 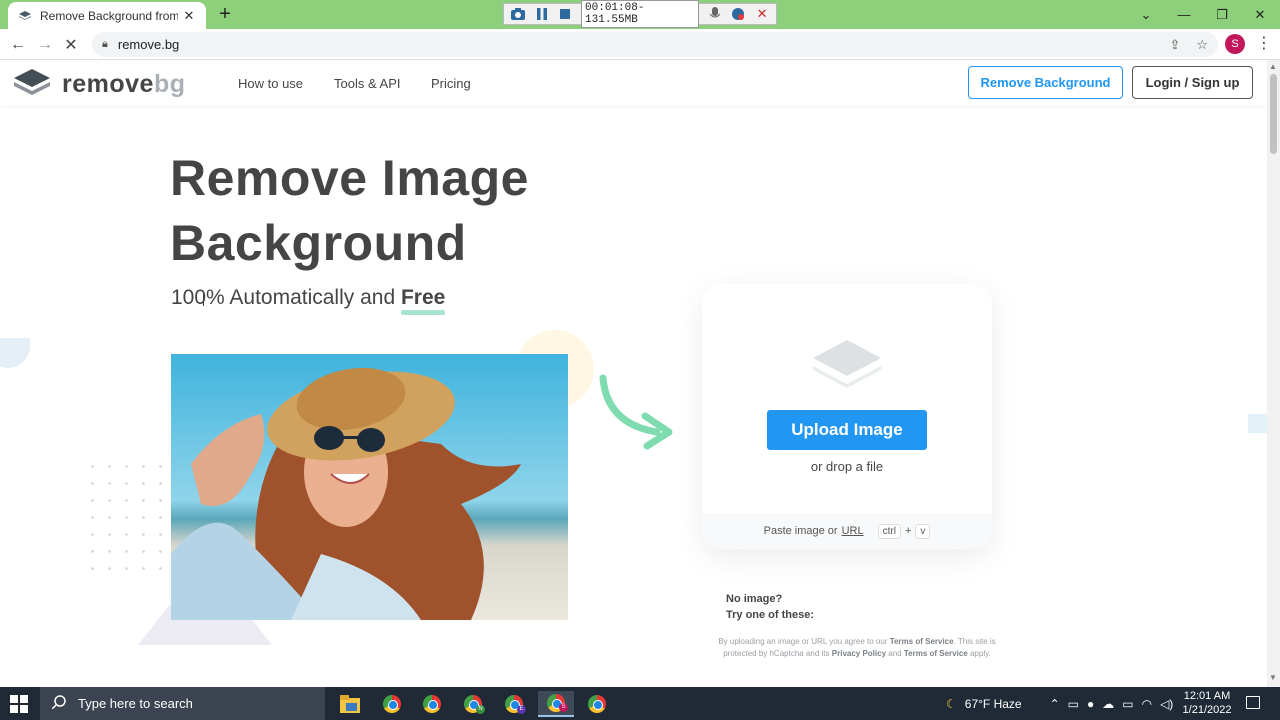 I want to click on lock-icon: 🔒︎, so click(x=105, y=44).